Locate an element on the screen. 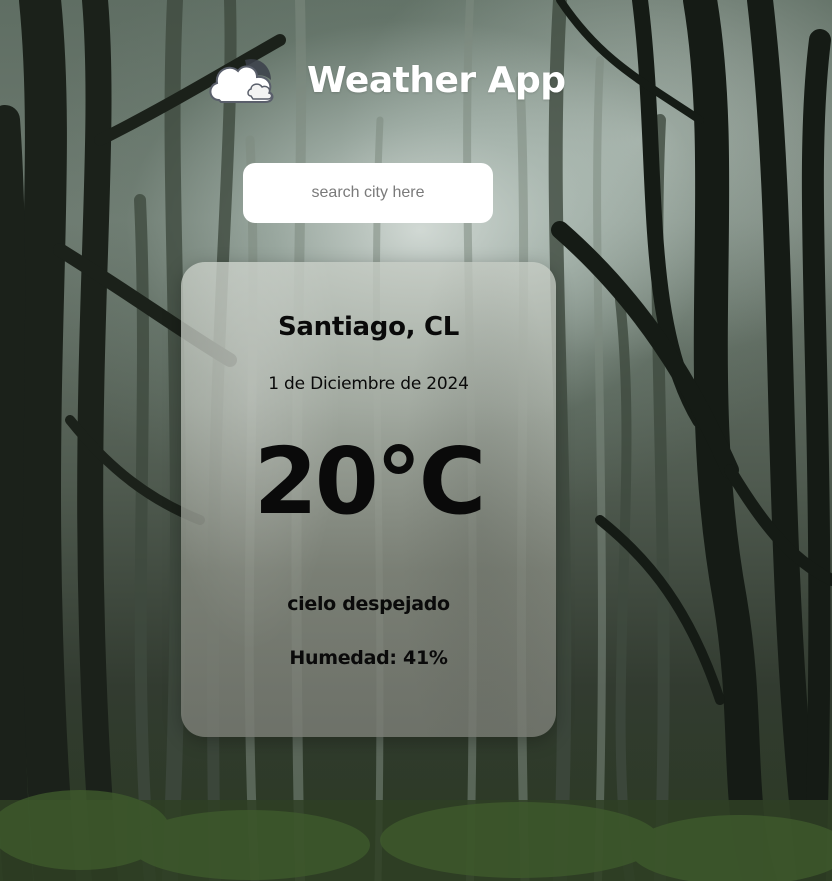 This screenshot has height=881, width=832. cloud-sun-icon is located at coordinates (243, 80).